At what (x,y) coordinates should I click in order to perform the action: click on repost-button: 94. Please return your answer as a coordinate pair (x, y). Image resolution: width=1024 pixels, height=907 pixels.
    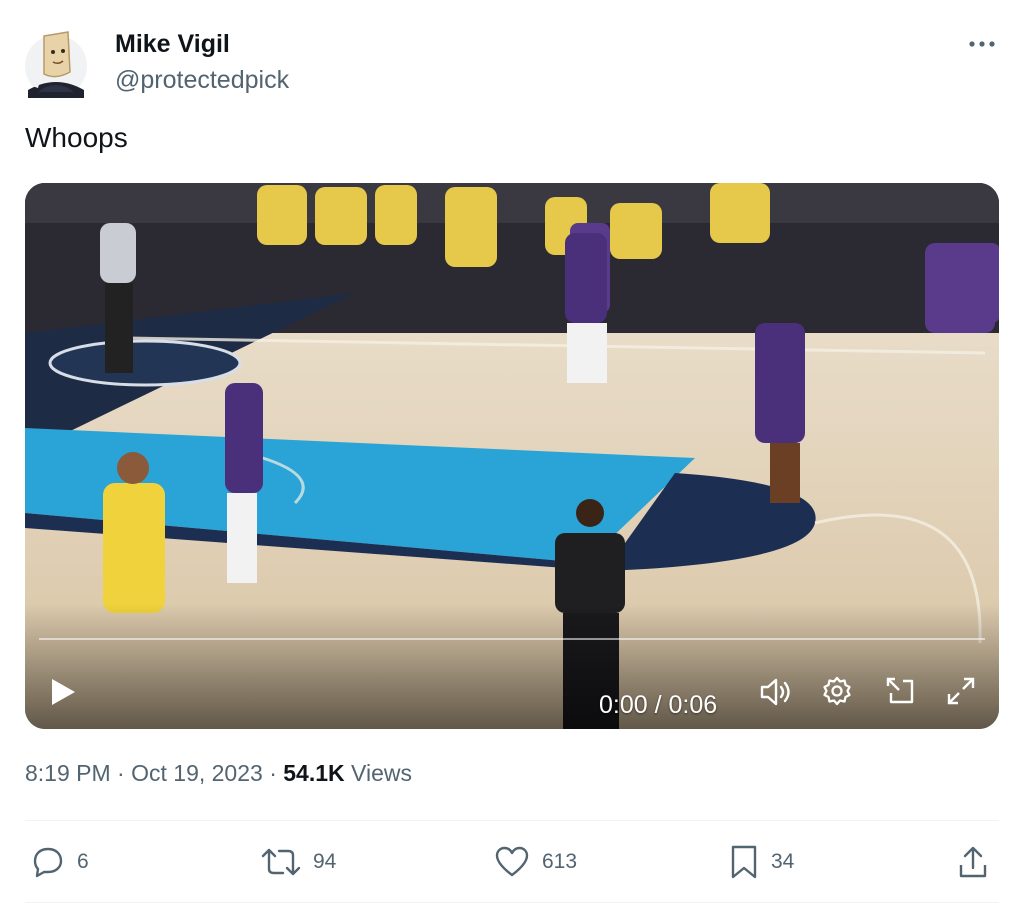
    Looking at the image, I should click on (298, 862).